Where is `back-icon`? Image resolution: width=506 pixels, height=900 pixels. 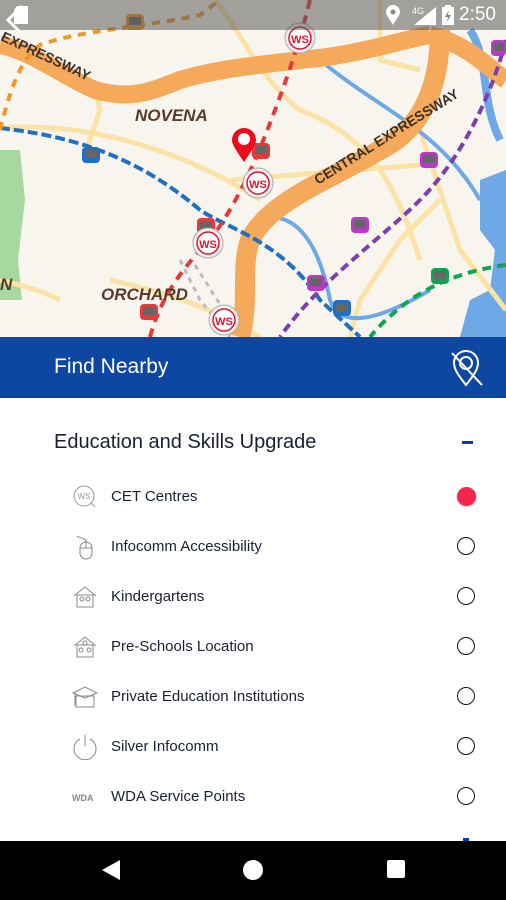
back-icon is located at coordinates (111, 870).